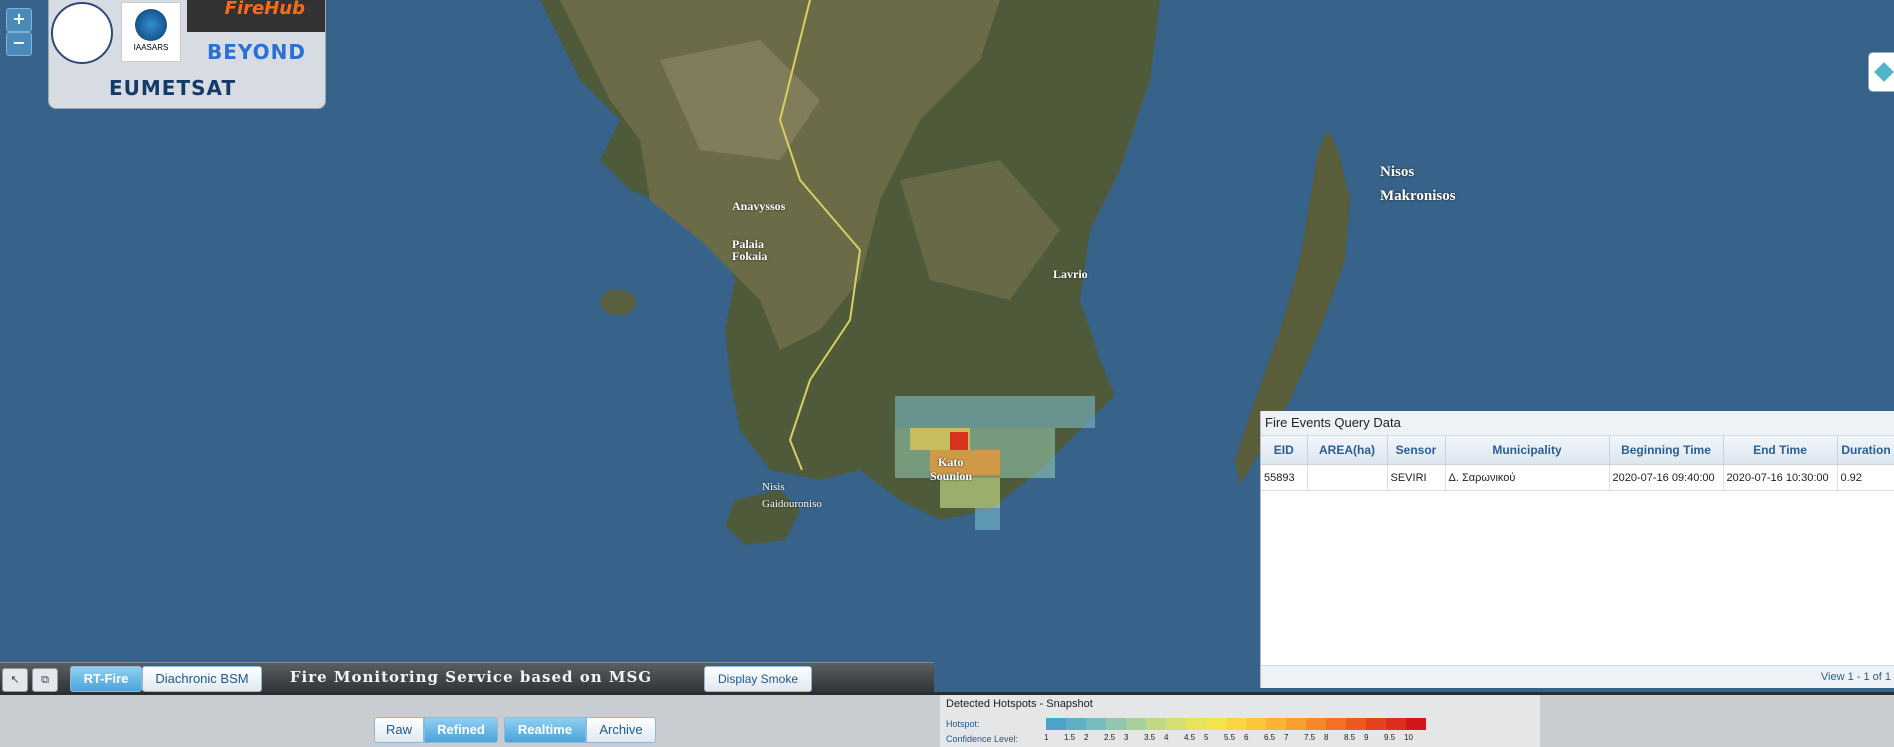 The image size is (1894, 747). Describe the element at coordinates (1347, 450) in the screenshot. I see `column-header-area: AREA(ha)` at that location.